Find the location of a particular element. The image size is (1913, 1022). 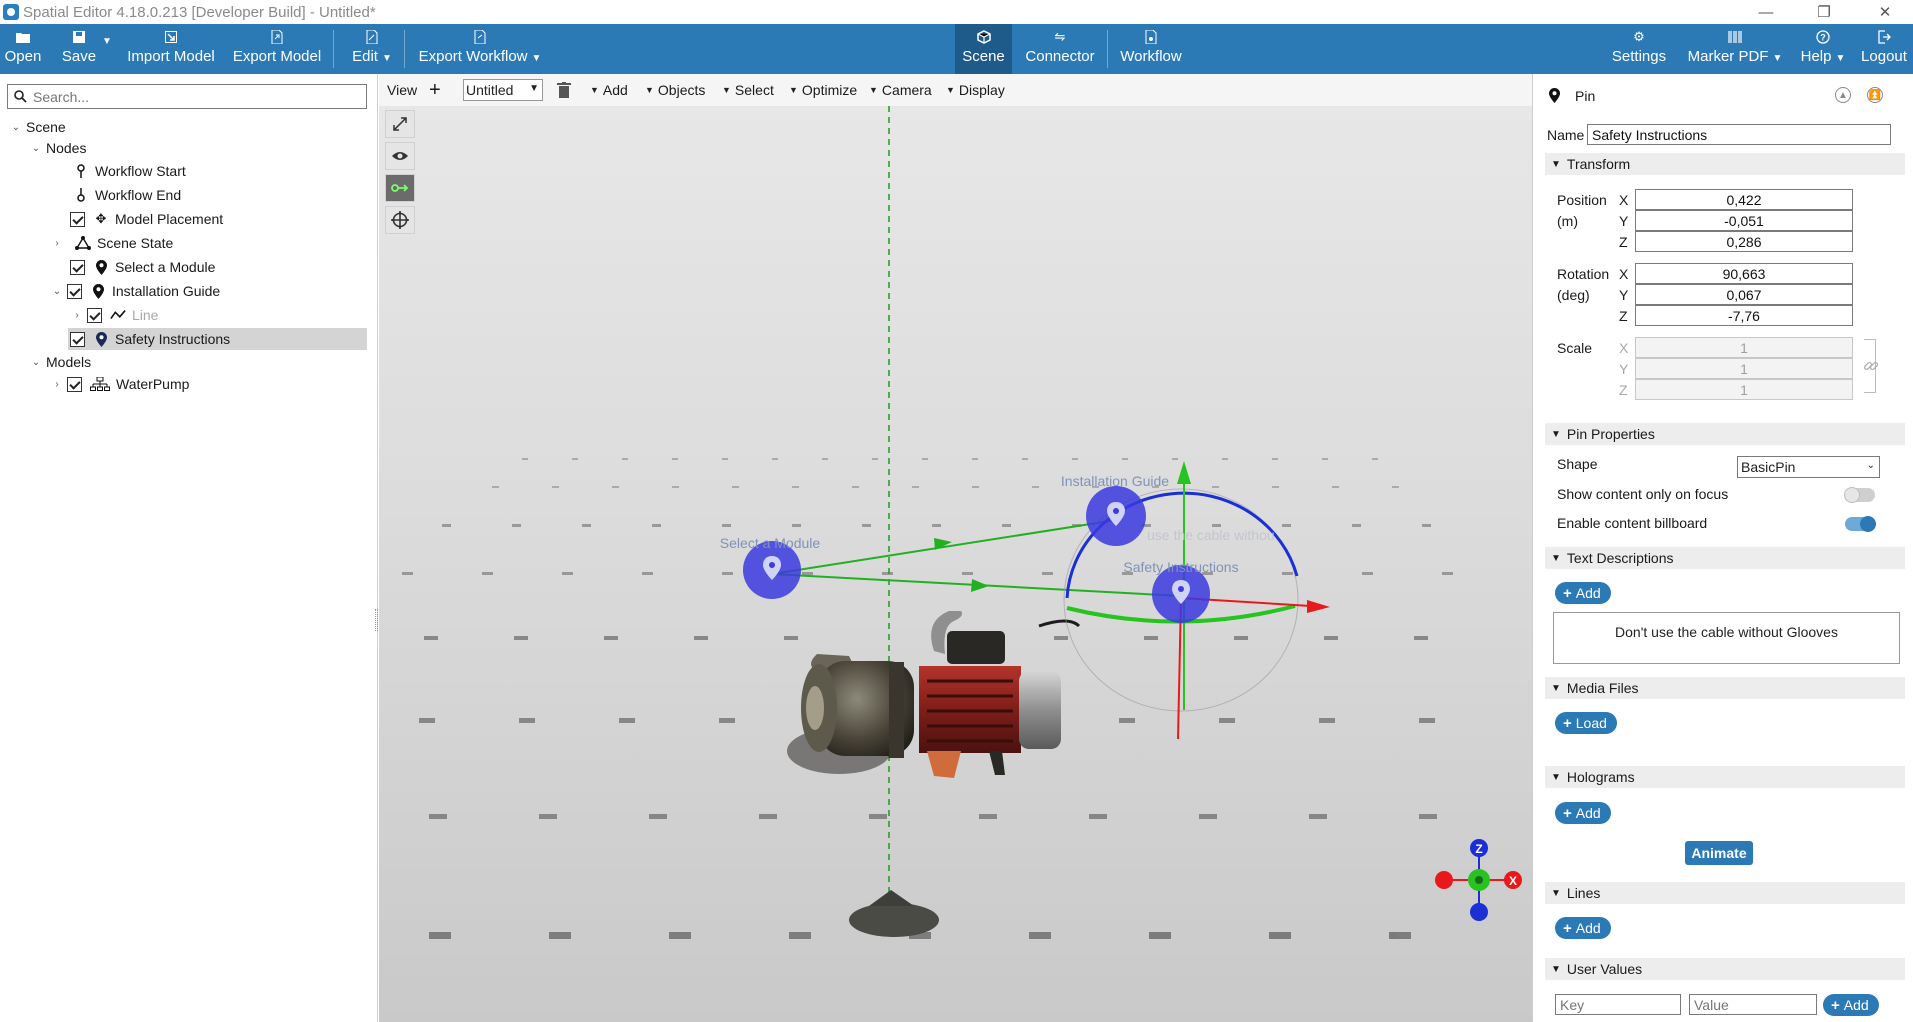

move-up-icon: ▲ is located at coordinates (1843, 95).